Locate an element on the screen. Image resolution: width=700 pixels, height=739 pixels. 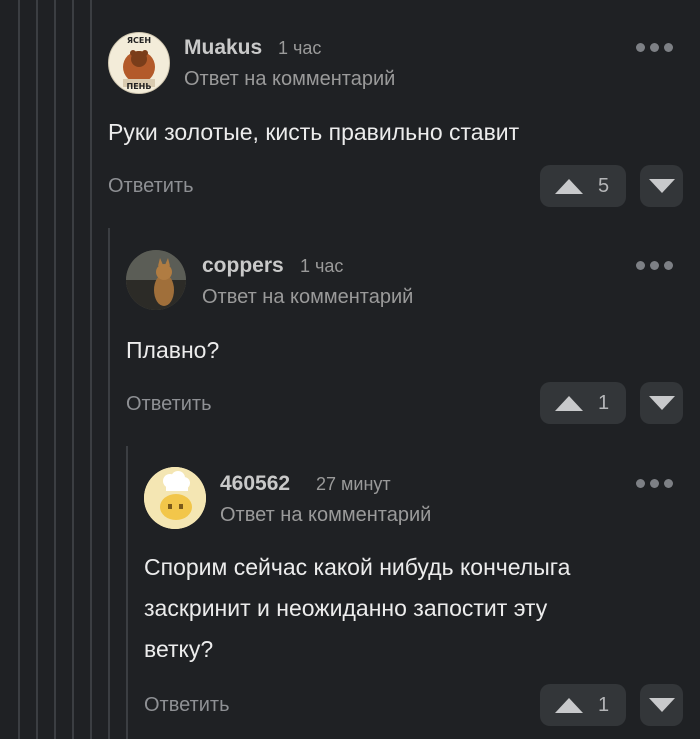
avatar-caption-top: ЯСЕН is located at coordinates (139, 40).